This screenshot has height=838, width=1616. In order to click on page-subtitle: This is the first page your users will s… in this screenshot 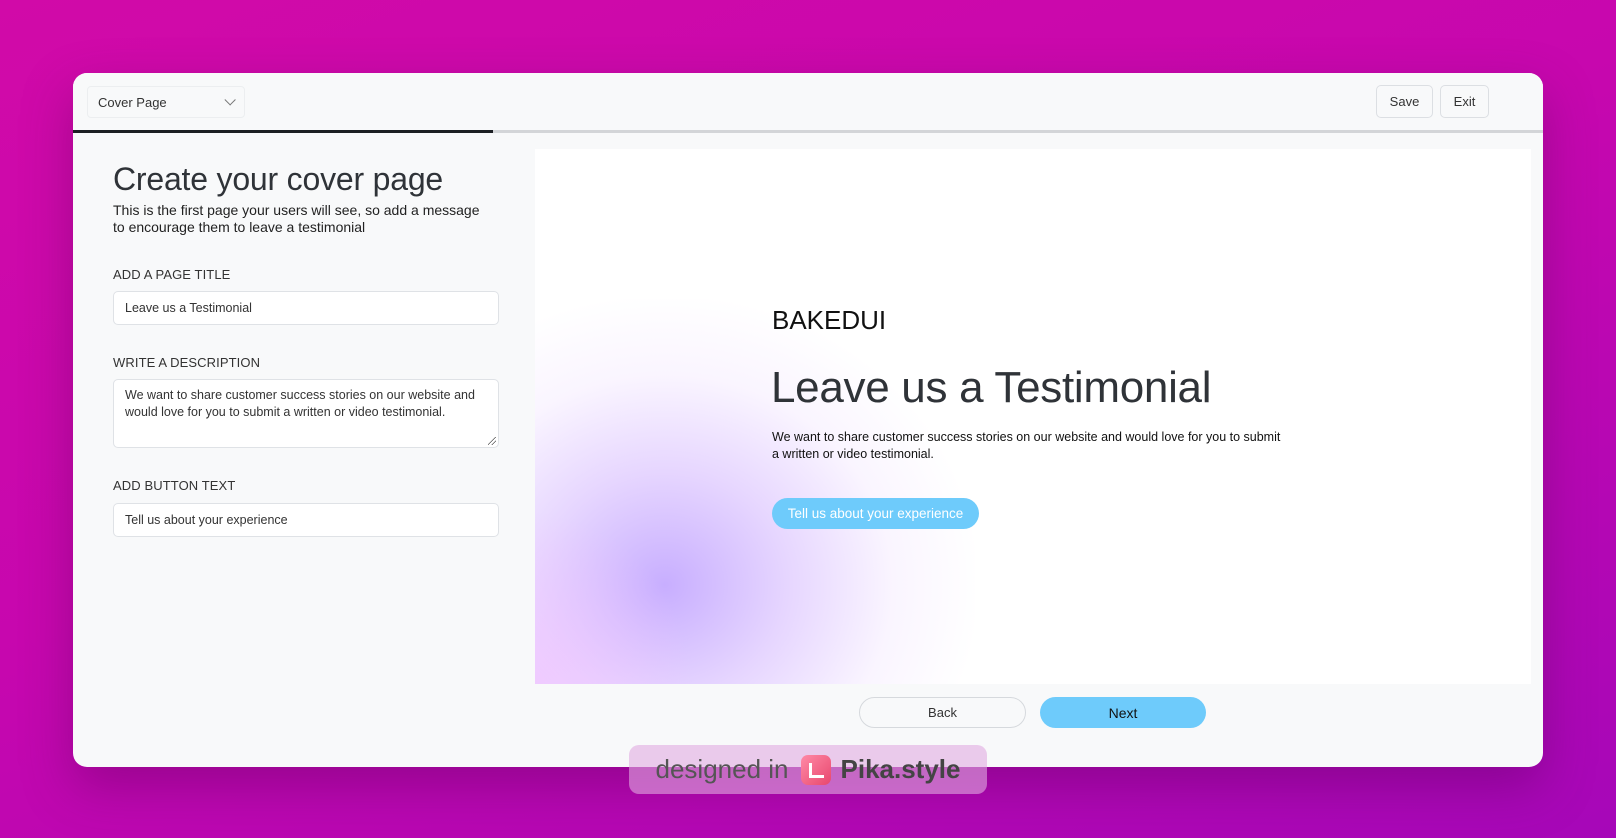, I will do `click(296, 218)`.